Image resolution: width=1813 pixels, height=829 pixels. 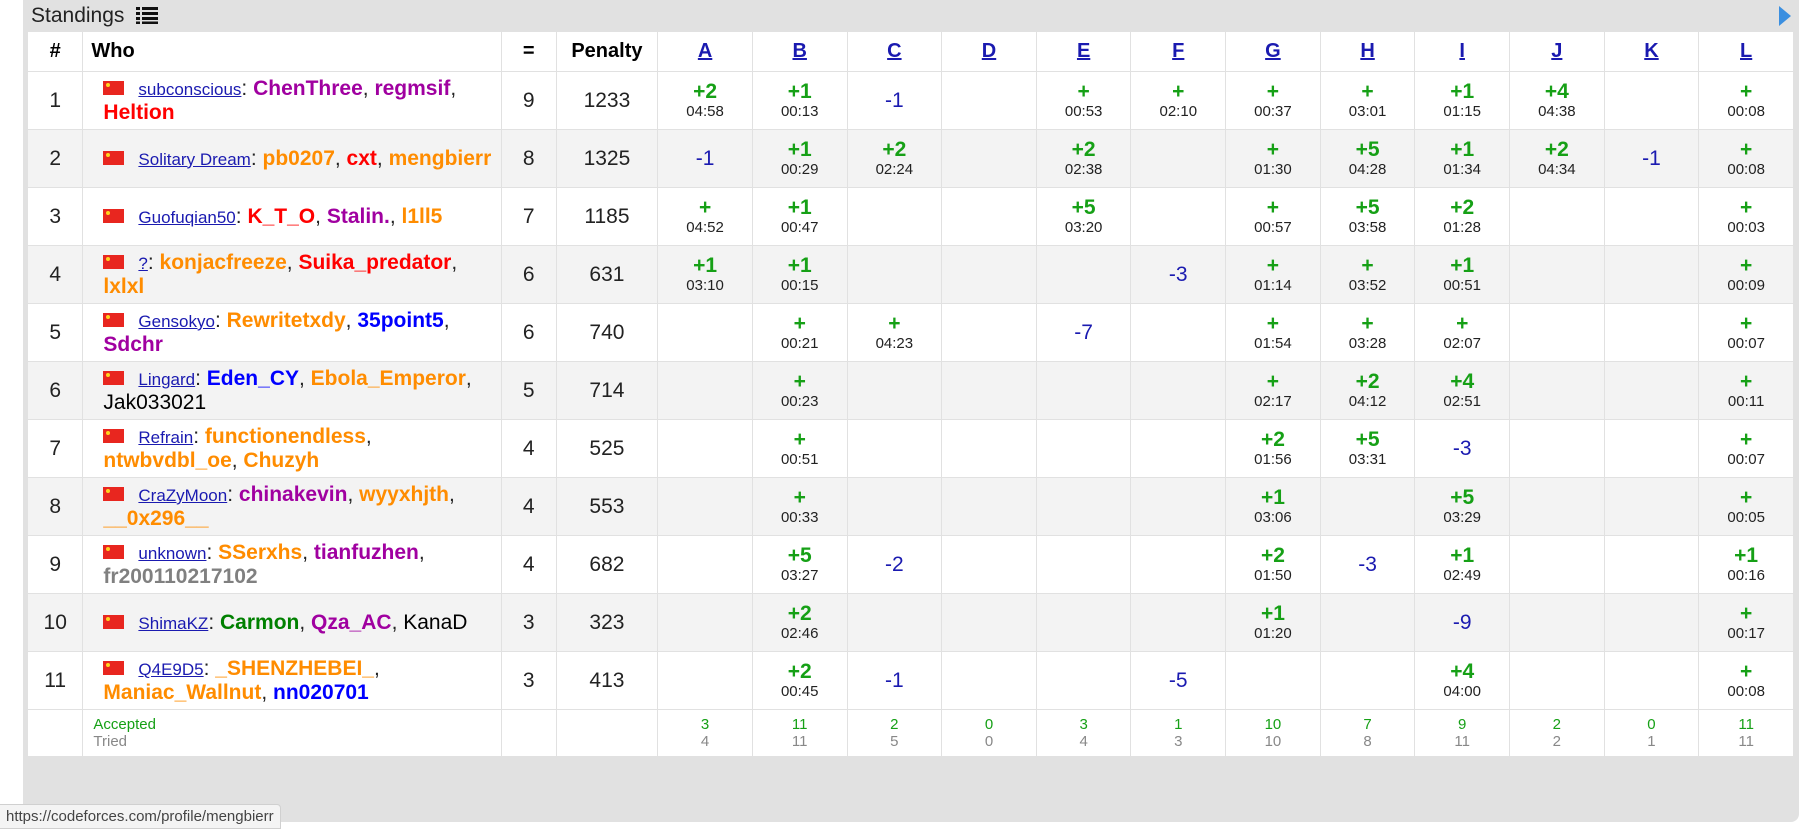 What do you see at coordinates (800, 100) in the screenshot?
I see `problem-cell-b: +1 00:13` at bounding box center [800, 100].